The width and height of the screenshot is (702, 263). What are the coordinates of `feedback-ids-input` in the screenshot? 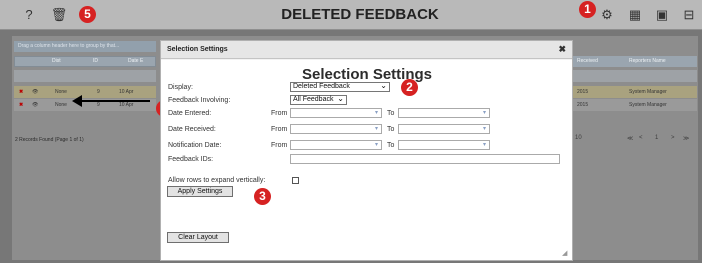 It's located at (425, 159).